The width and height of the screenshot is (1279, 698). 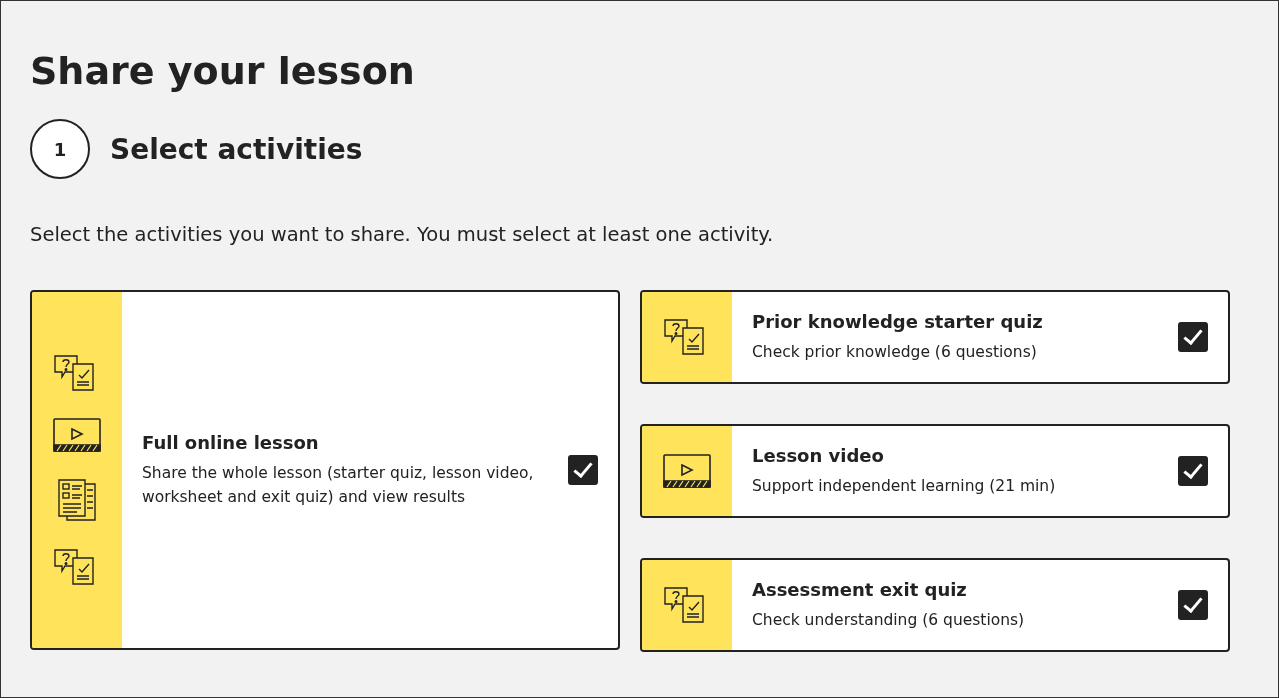 I want to click on activity-description: Share the whole lesson (starter quiz, lesson video, worksheet and exit quiz) and view results, so click(x=338, y=485).